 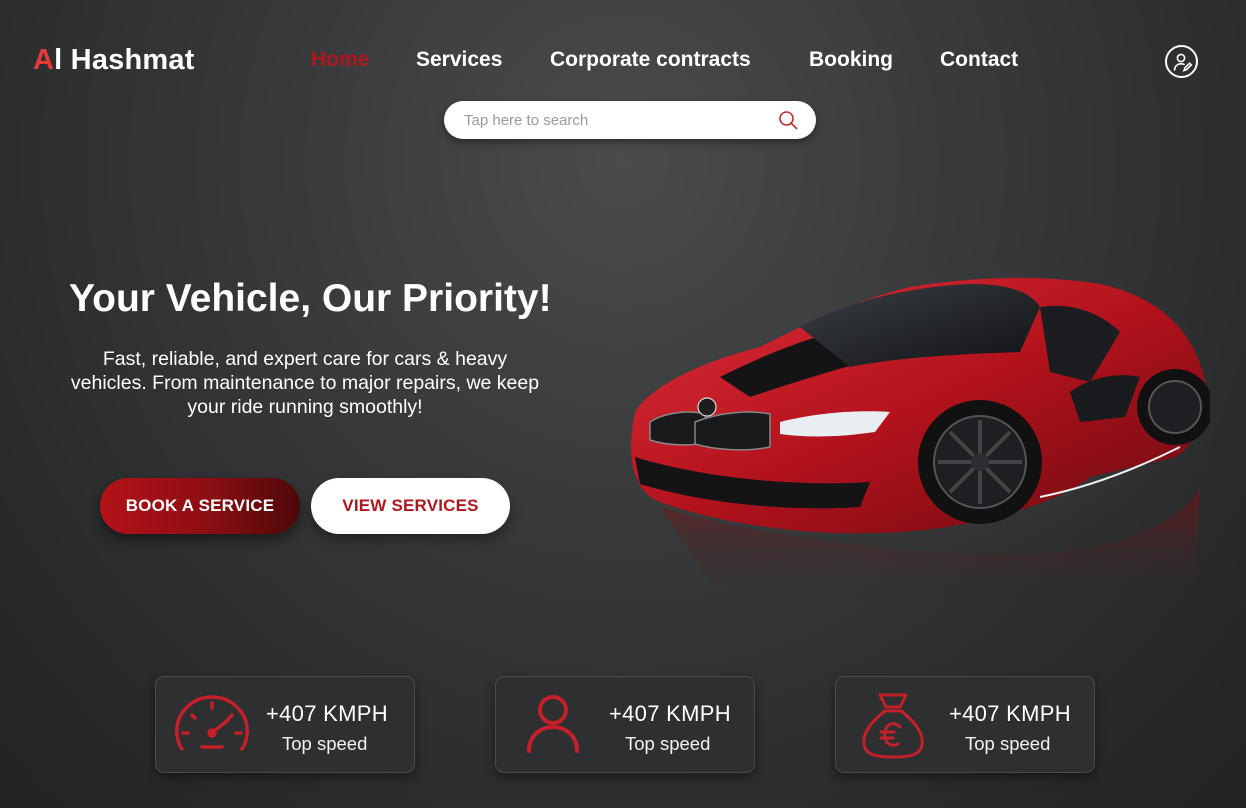 I want to click on nav-item-services: Services, so click(x=459, y=60).